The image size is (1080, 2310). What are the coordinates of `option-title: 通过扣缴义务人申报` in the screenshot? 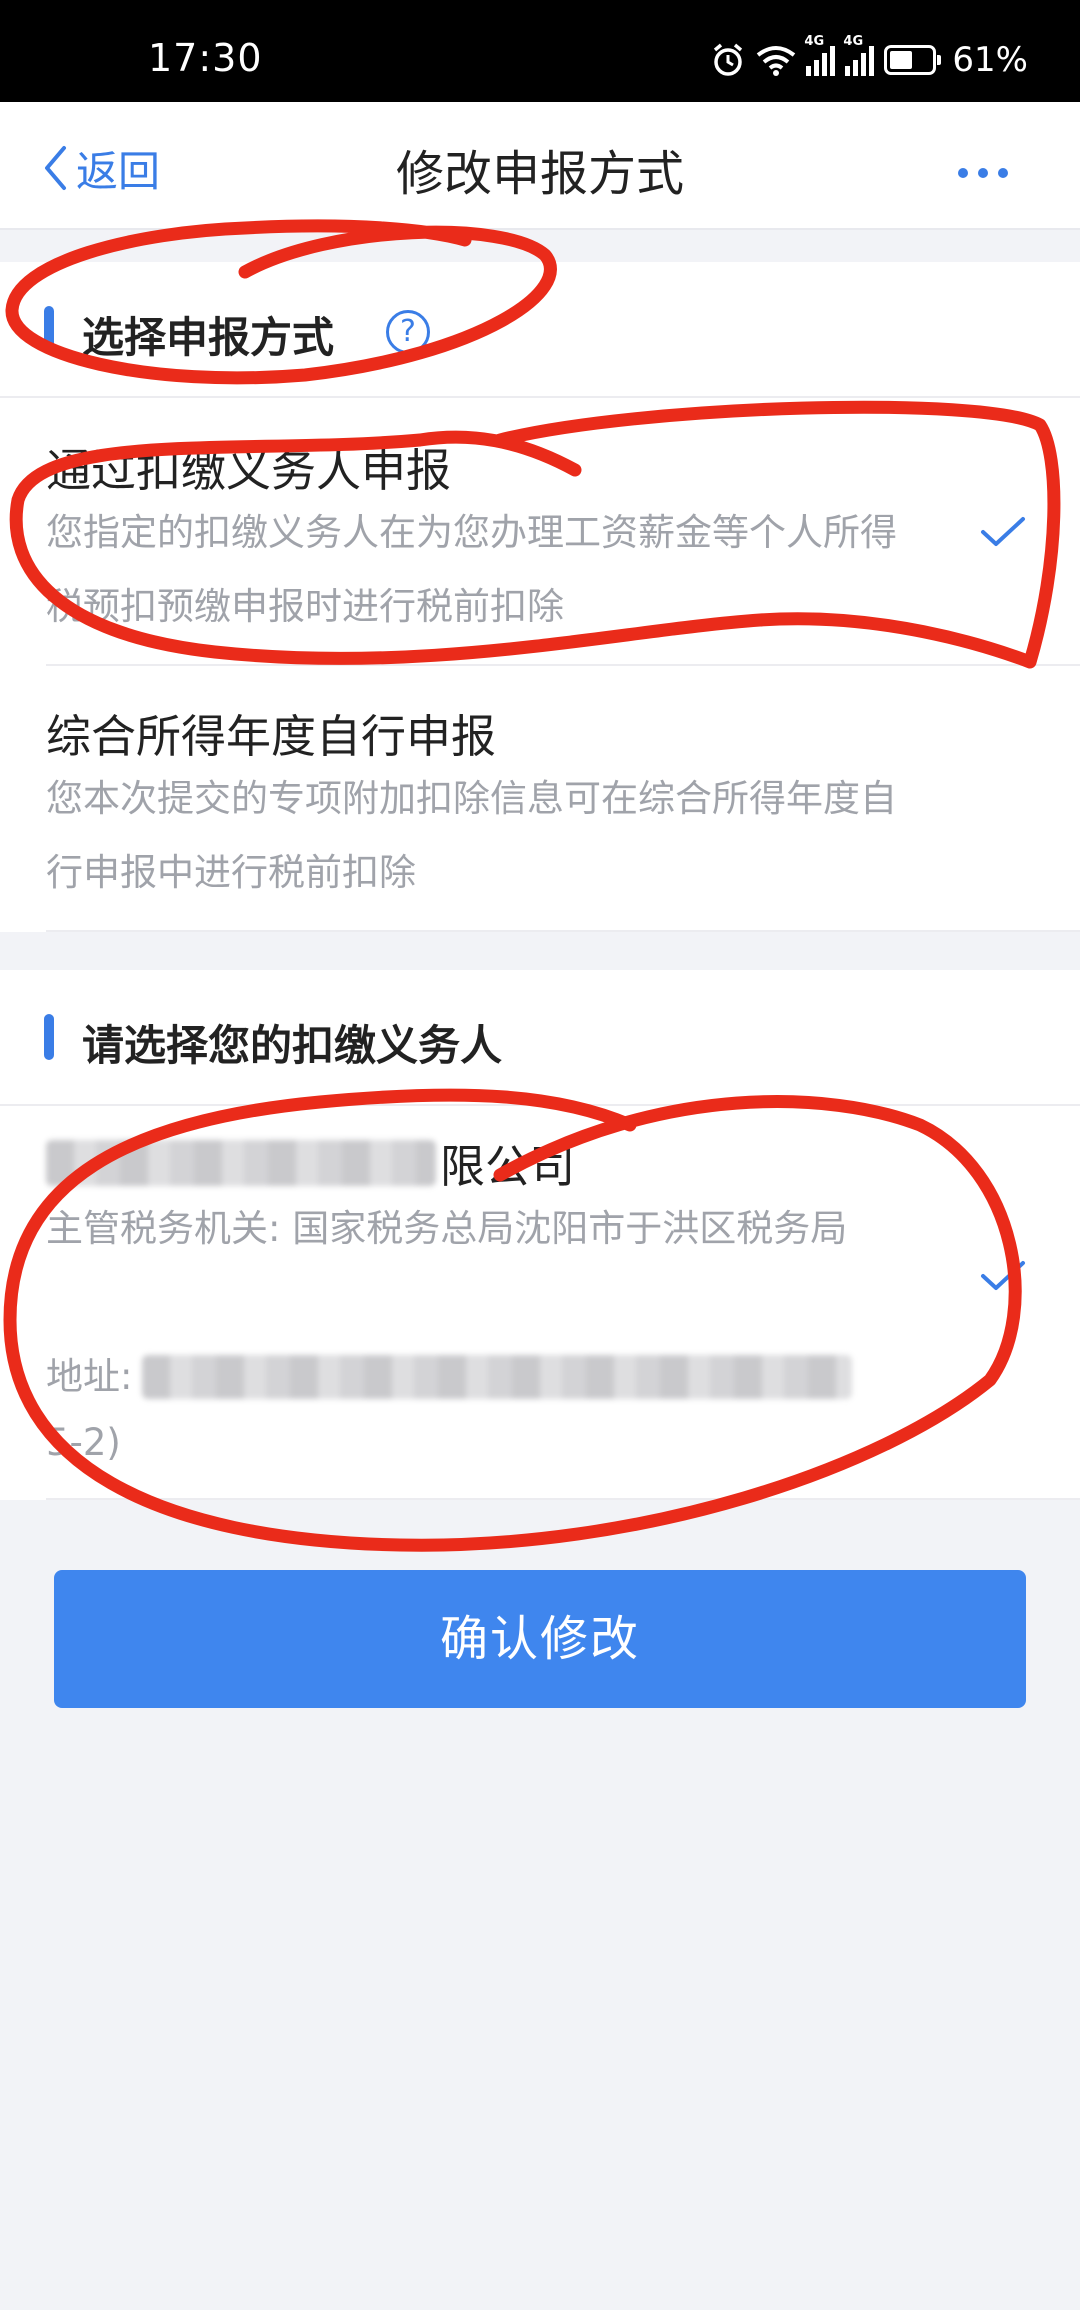 It's located at (249, 470).